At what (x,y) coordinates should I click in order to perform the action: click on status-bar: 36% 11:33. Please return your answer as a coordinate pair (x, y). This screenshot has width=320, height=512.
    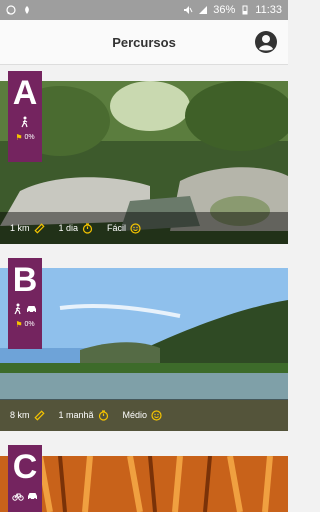
    Looking at the image, I should click on (144, 10).